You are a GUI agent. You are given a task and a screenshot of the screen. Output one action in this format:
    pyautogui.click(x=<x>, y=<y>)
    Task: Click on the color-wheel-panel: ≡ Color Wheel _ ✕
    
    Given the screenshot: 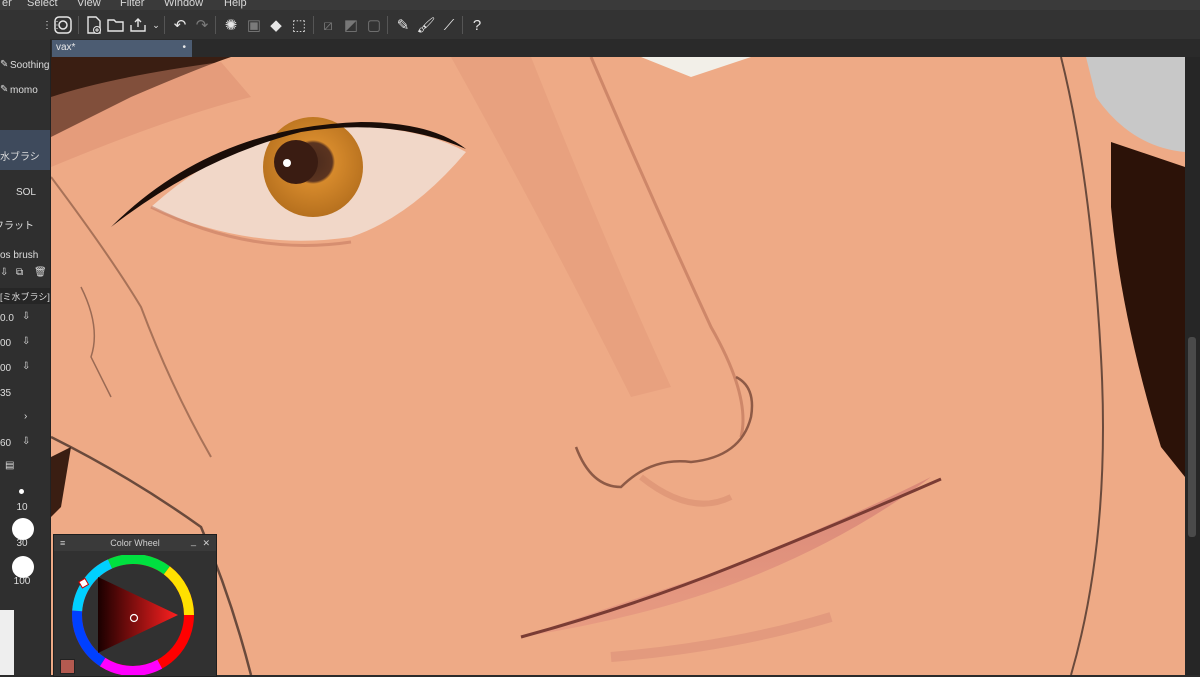 What is the action you would take?
    pyautogui.click(x=135, y=605)
    